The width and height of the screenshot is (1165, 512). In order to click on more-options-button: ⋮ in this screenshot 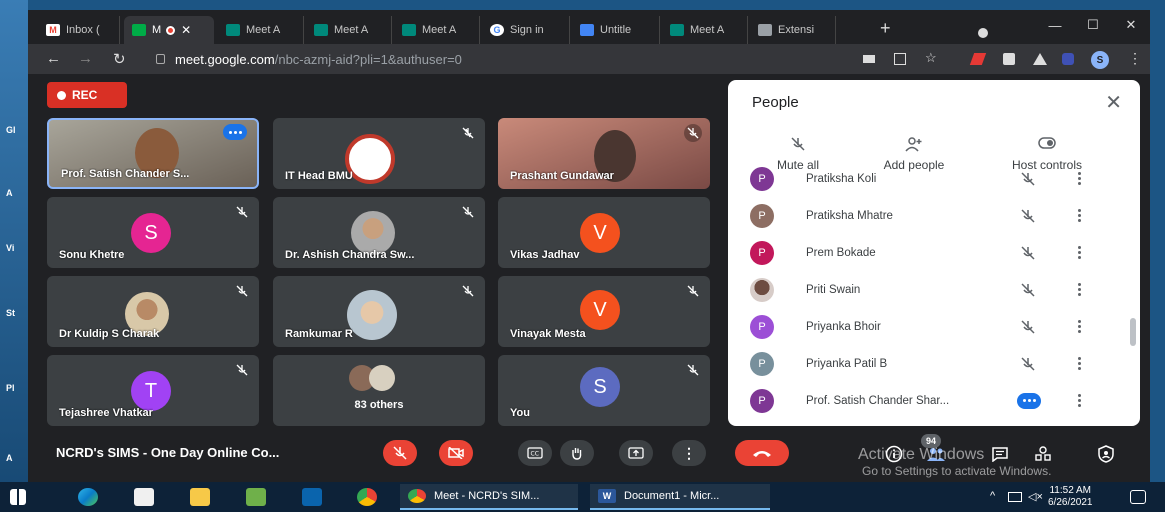, I will do `click(689, 453)`.